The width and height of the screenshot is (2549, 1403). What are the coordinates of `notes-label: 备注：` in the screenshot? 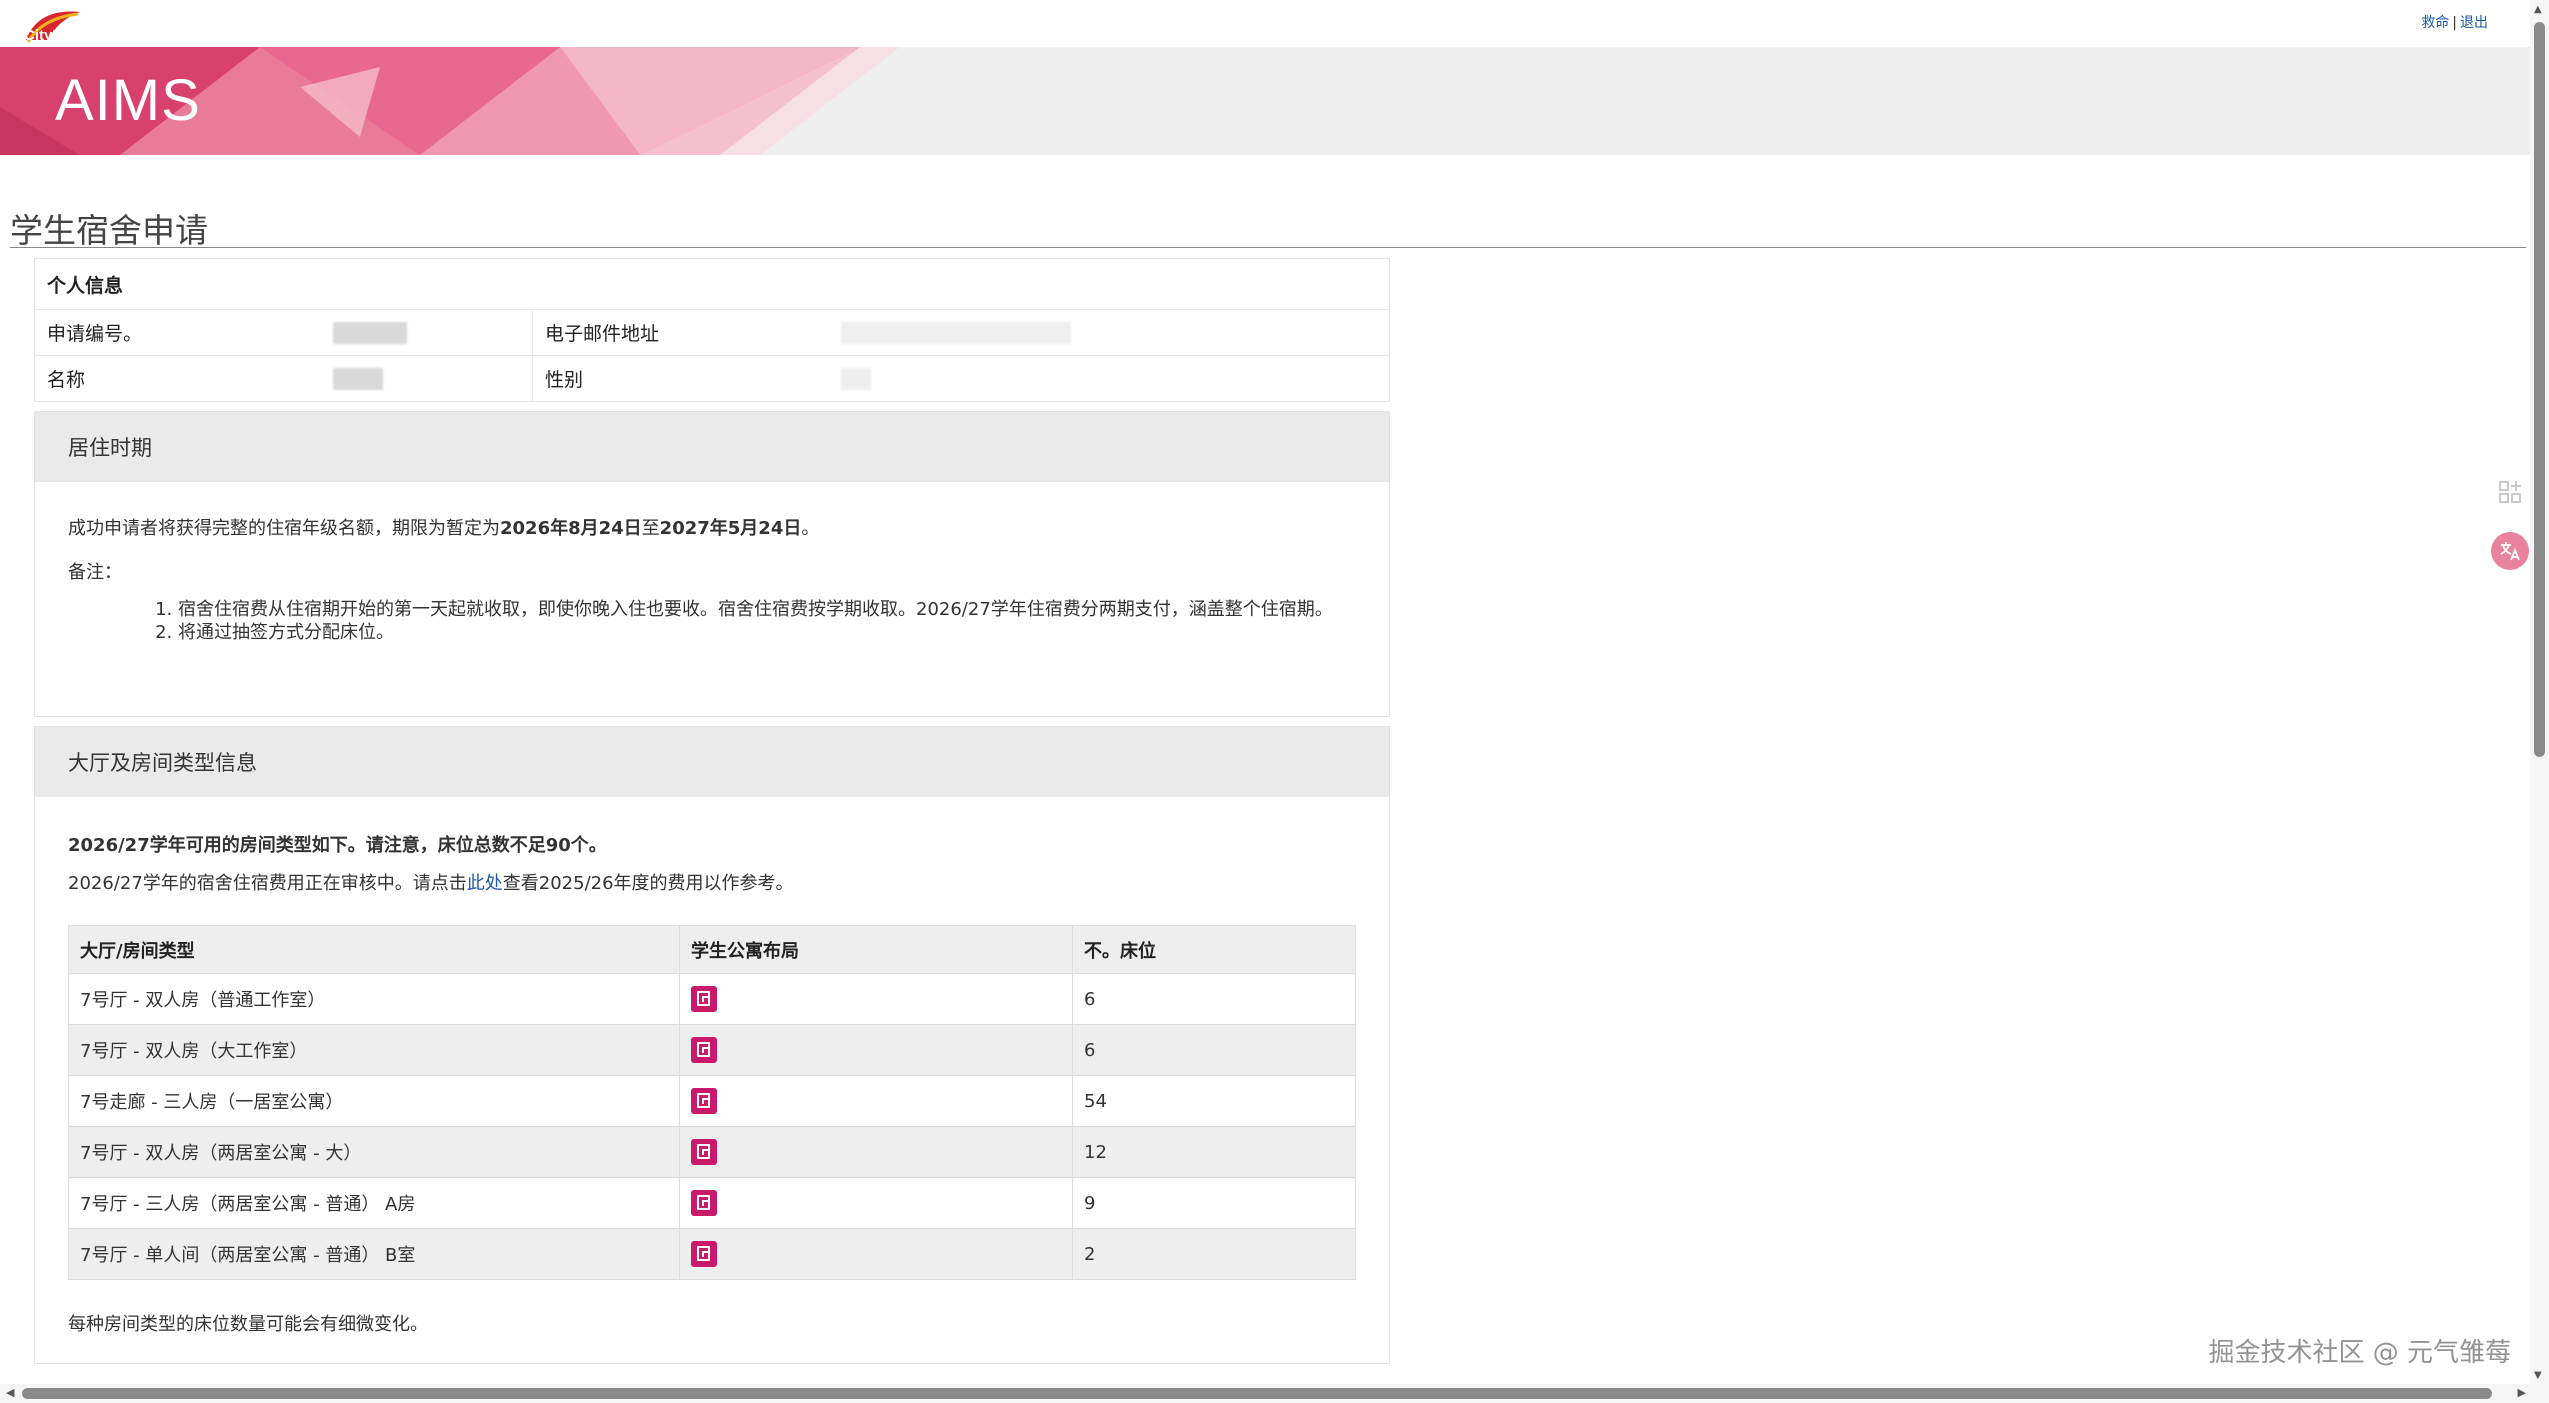 It's located at (95, 572).